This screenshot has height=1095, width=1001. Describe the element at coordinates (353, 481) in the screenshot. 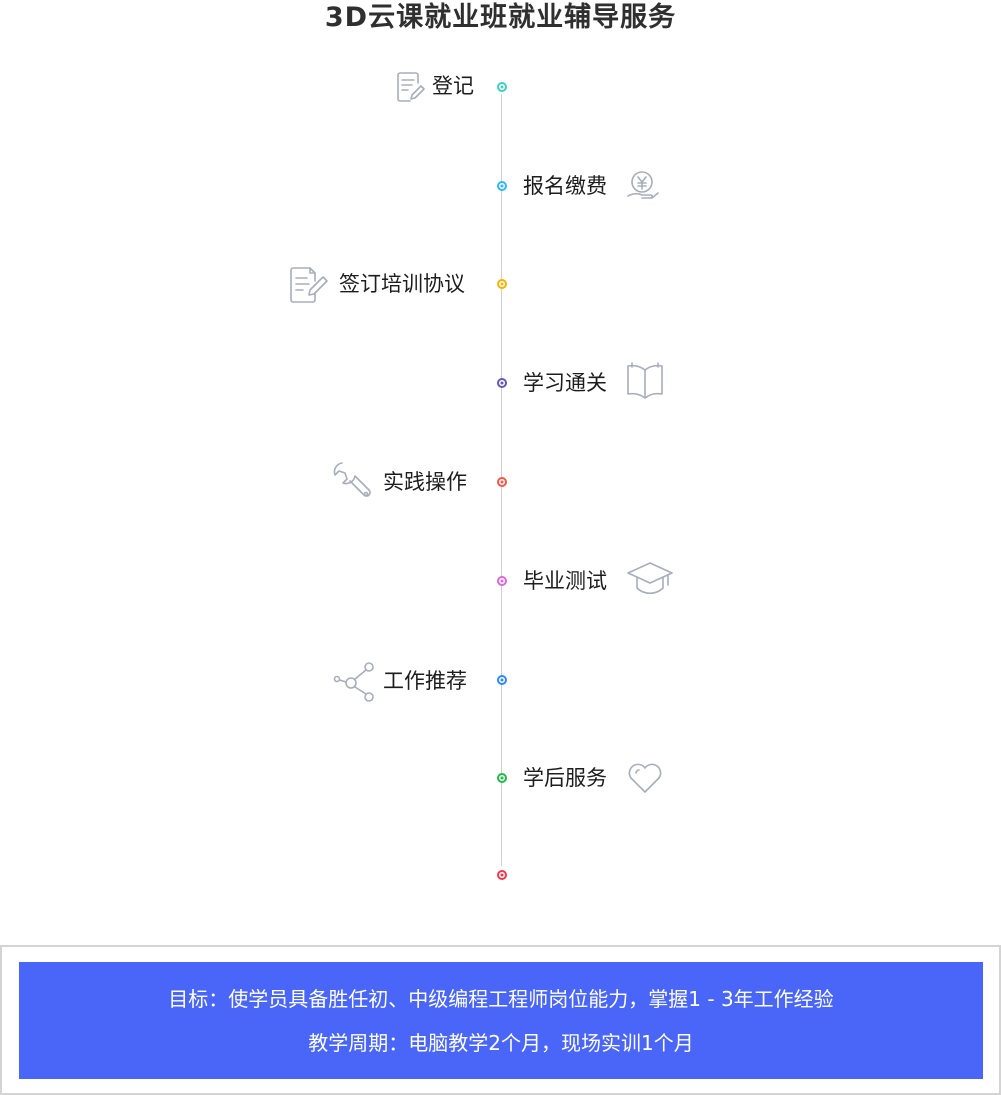

I see `wrench-icon` at that location.